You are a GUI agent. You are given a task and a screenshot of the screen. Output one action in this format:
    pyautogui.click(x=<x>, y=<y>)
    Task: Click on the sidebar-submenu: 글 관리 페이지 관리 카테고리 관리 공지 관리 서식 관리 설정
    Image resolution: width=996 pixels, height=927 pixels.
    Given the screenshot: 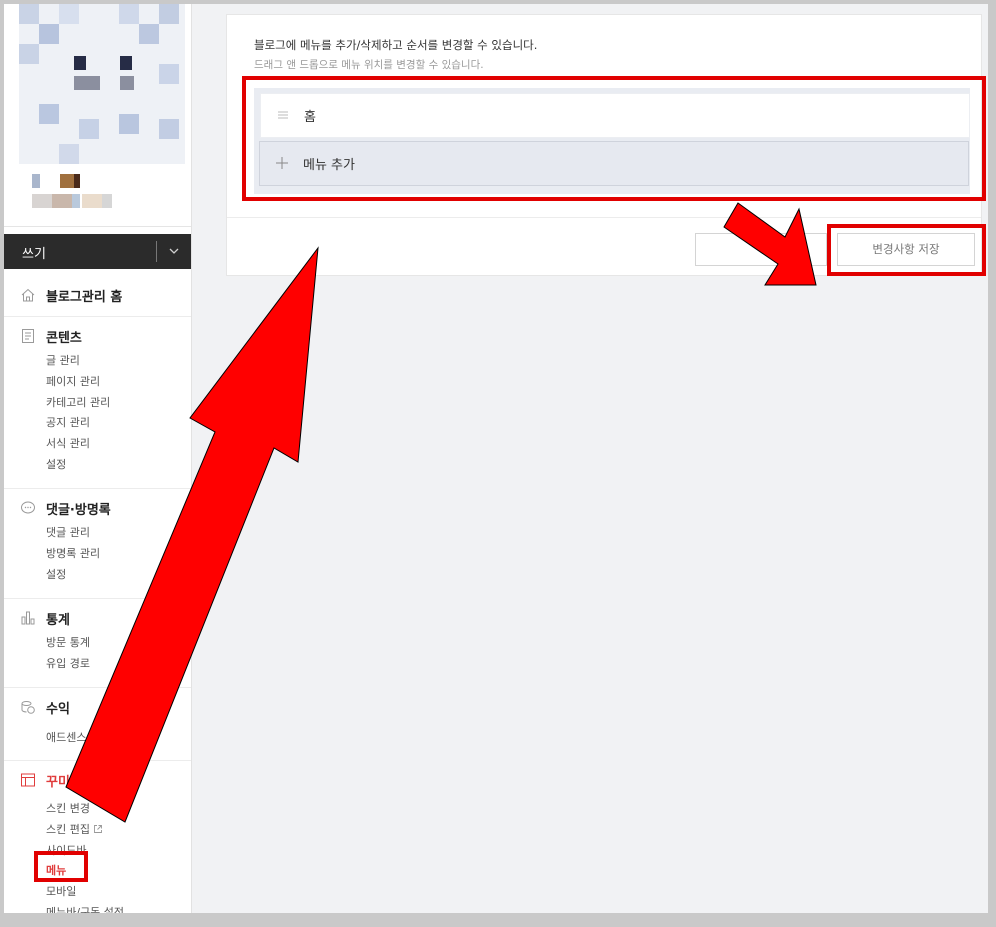 What is the action you would take?
    pyautogui.click(x=78, y=413)
    